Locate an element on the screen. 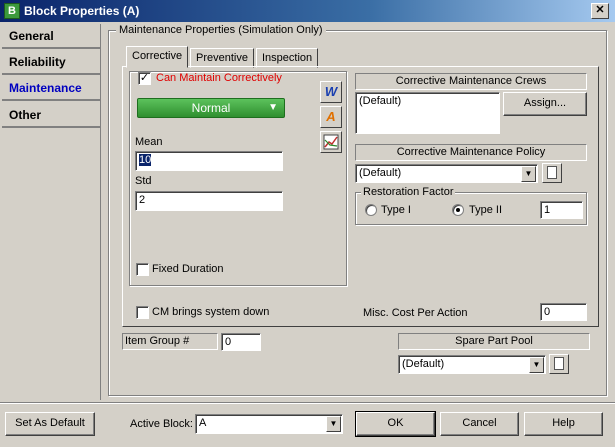 The image size is (615, 447). sidebar-item-label: Other is located at coordinates (25, 115).